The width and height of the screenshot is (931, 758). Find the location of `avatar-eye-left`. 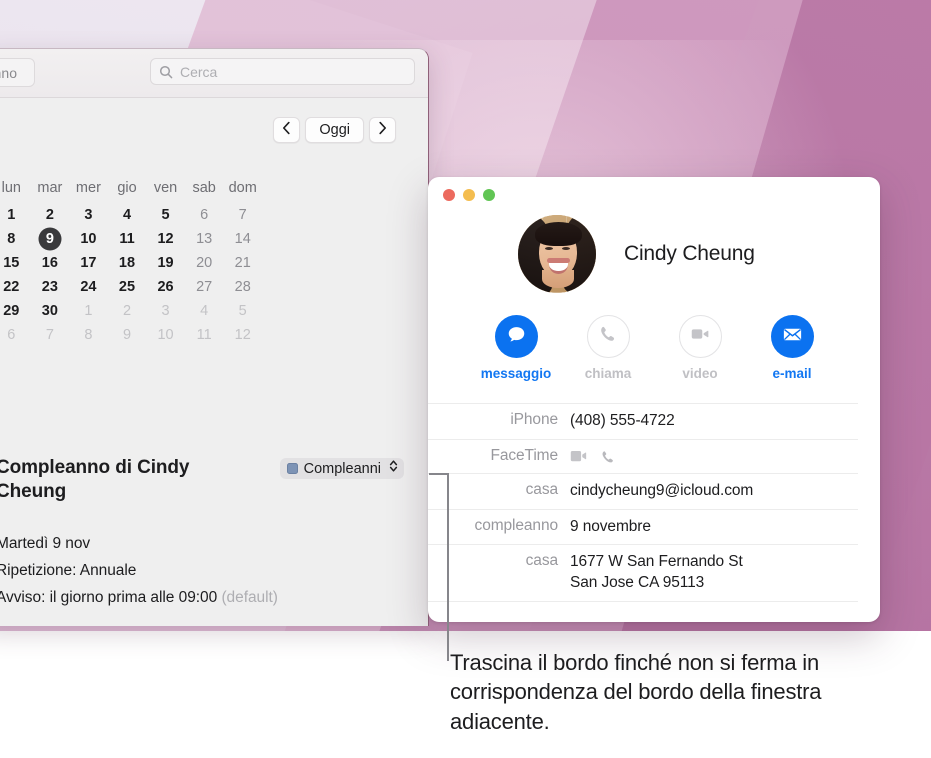

avatar-eye-left is located at coordinates (549, 248).